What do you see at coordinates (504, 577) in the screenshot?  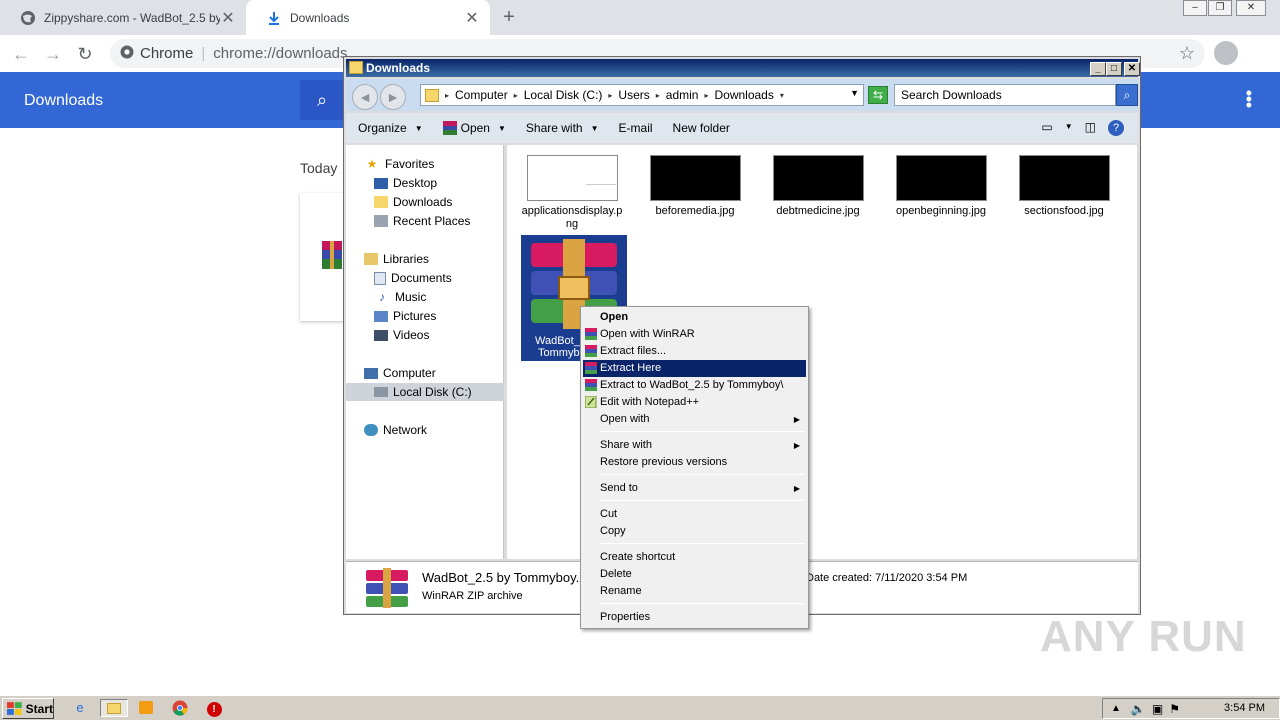 I see `details-file-name: WadBot_2.5 by Tommyboy.z` at bounding box center [504, 577].